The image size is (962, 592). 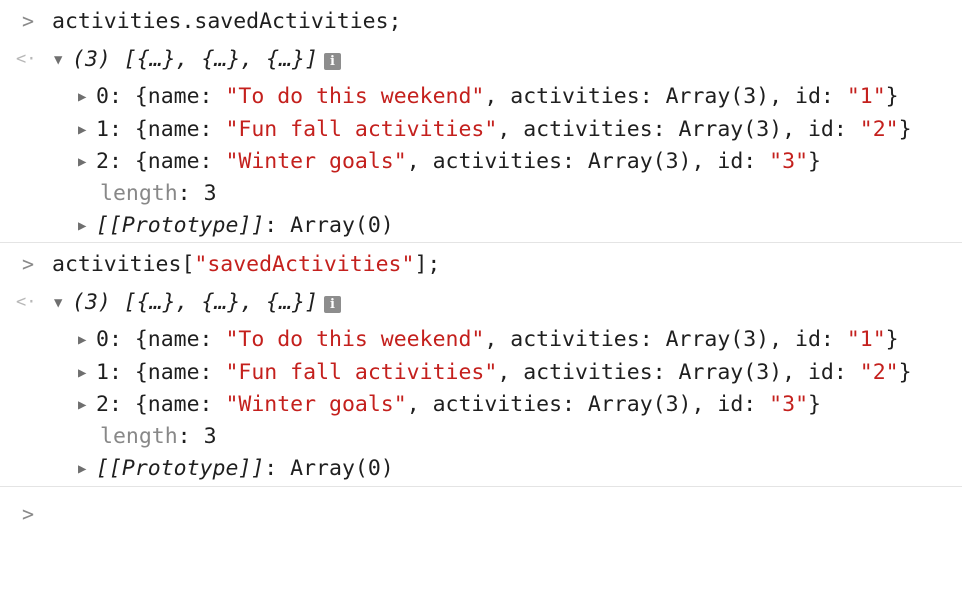 What do you see at coordinates (481, 514) in the screenshot?
I see `console-input-line: >` at bounding box center [481, 514].